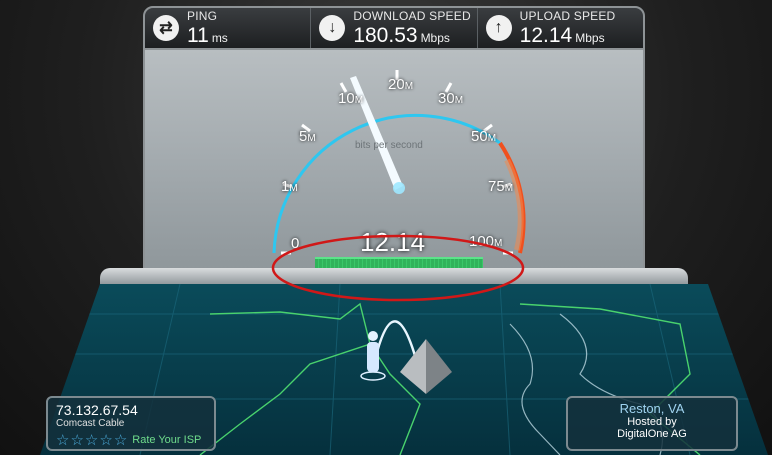  Describe the element at coordinates (397, 162) in the screenshot. I see `gauge-ticks` at that location.